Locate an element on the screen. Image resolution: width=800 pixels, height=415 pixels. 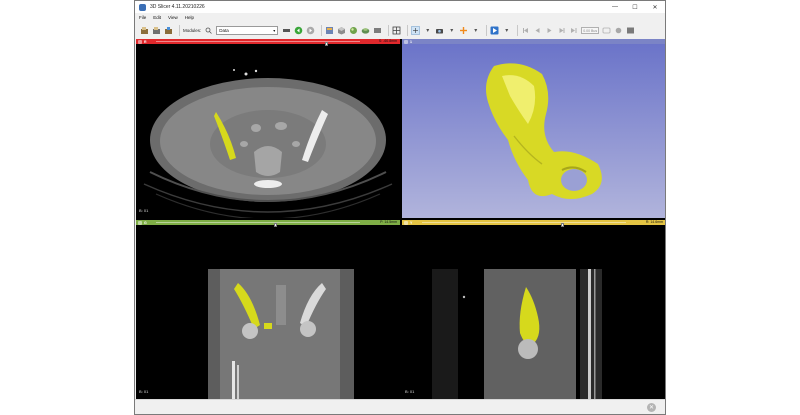
menu-bar: File Edit View Help is located at coordinates (400, 17).